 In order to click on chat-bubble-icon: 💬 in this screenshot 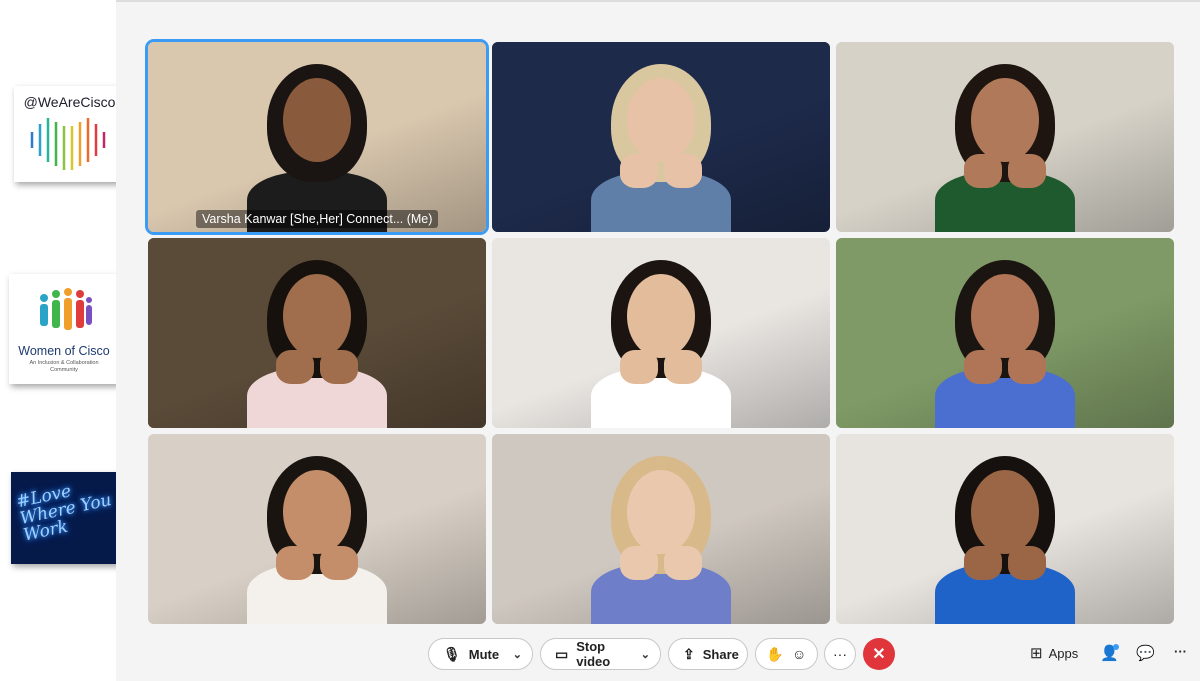, I will do `click(1145, 653)`.